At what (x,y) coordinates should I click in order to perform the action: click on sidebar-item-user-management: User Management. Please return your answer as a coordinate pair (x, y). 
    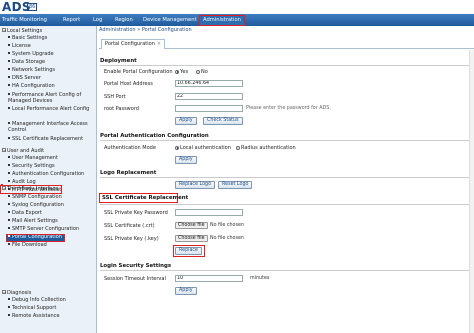
    Looking at the image, I should click on (33, 158).